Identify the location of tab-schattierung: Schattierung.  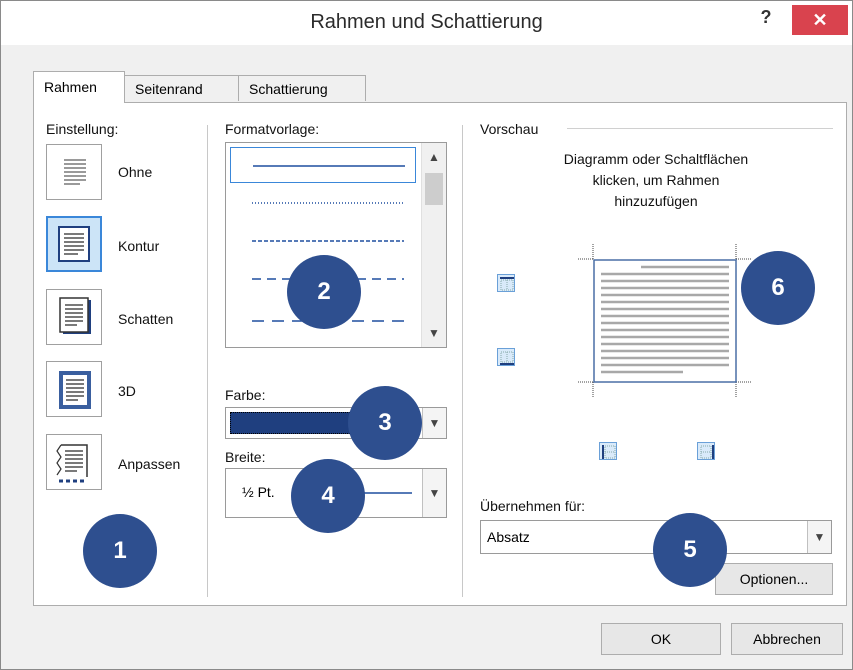
(302, 88).